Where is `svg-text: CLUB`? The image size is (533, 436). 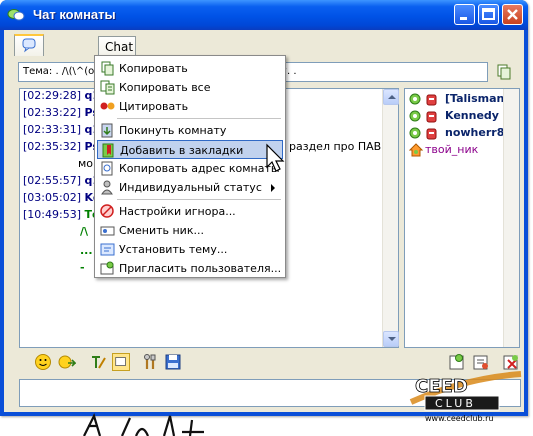
svg-text: CLUB is located at coordinates (455, 403).